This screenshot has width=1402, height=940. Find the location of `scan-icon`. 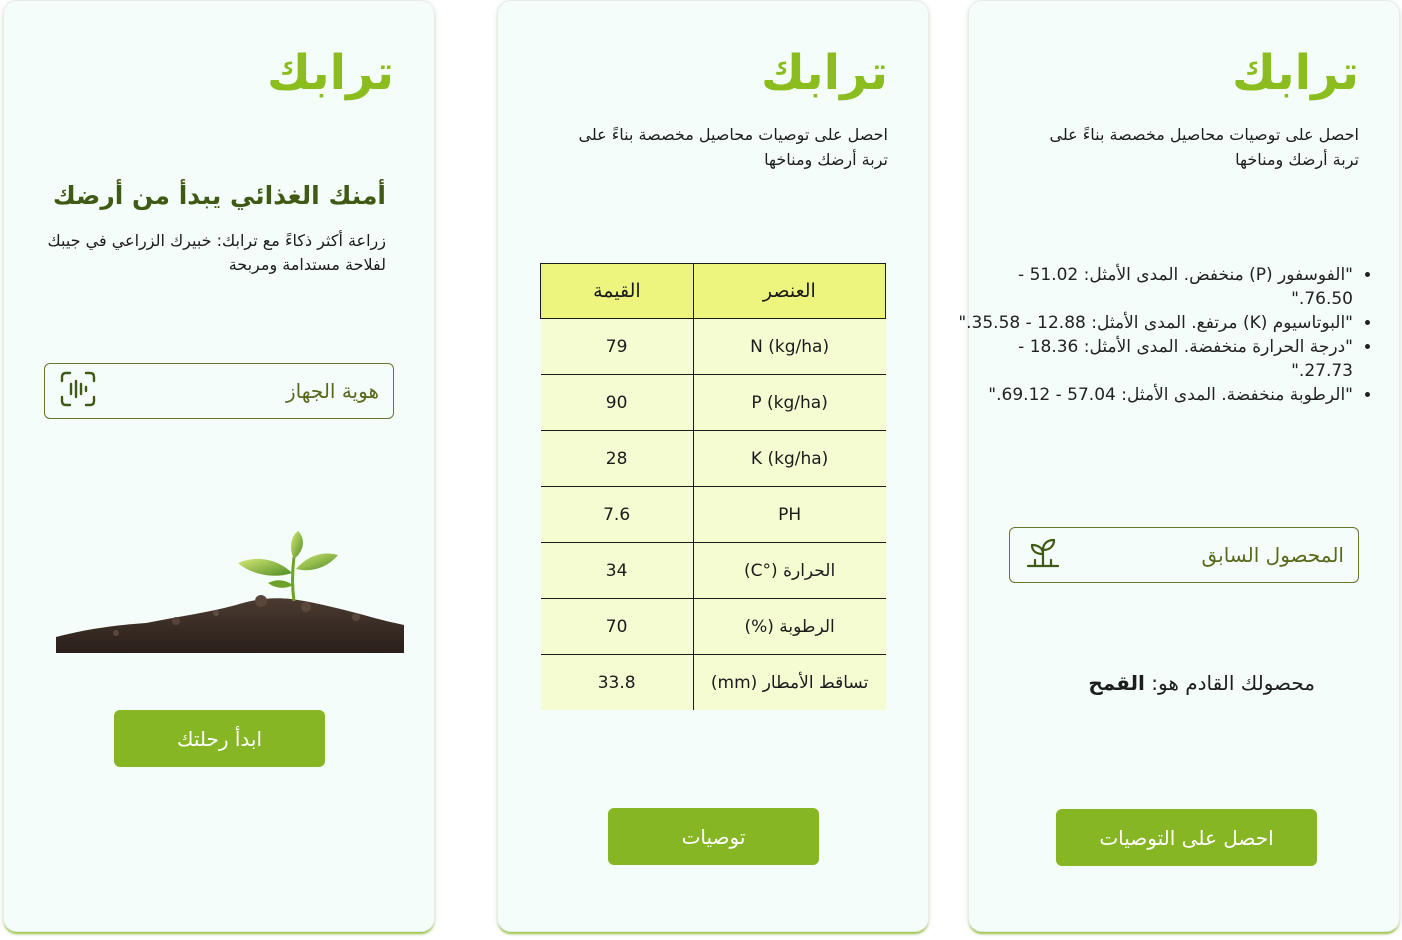

scan-icon is located at coordinates (78, 391).